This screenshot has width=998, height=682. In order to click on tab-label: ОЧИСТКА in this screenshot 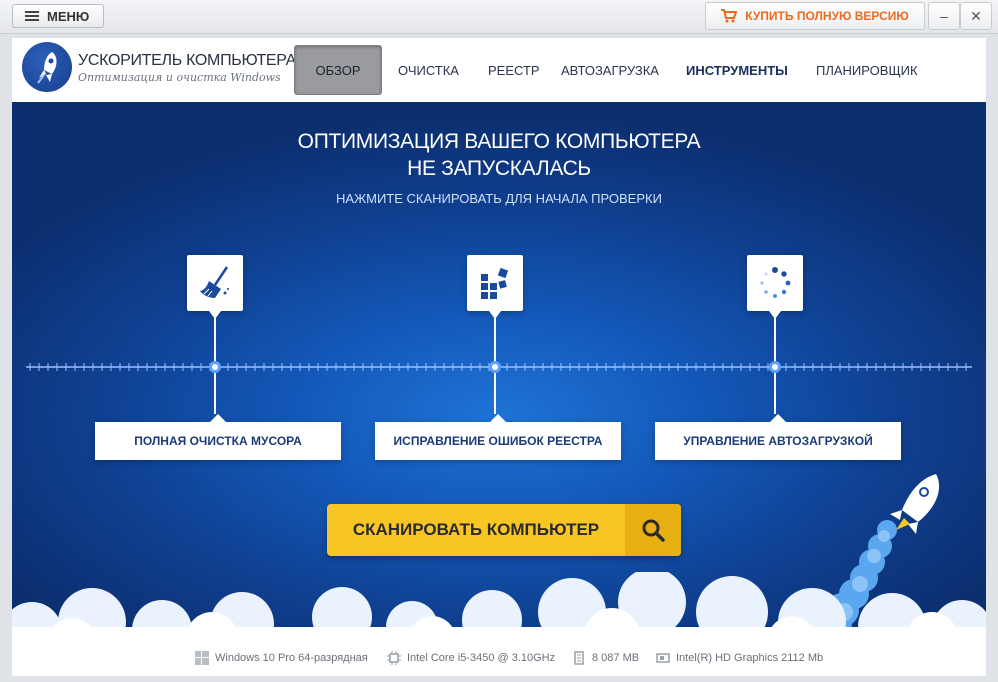, I will do `click(428, 70)`.